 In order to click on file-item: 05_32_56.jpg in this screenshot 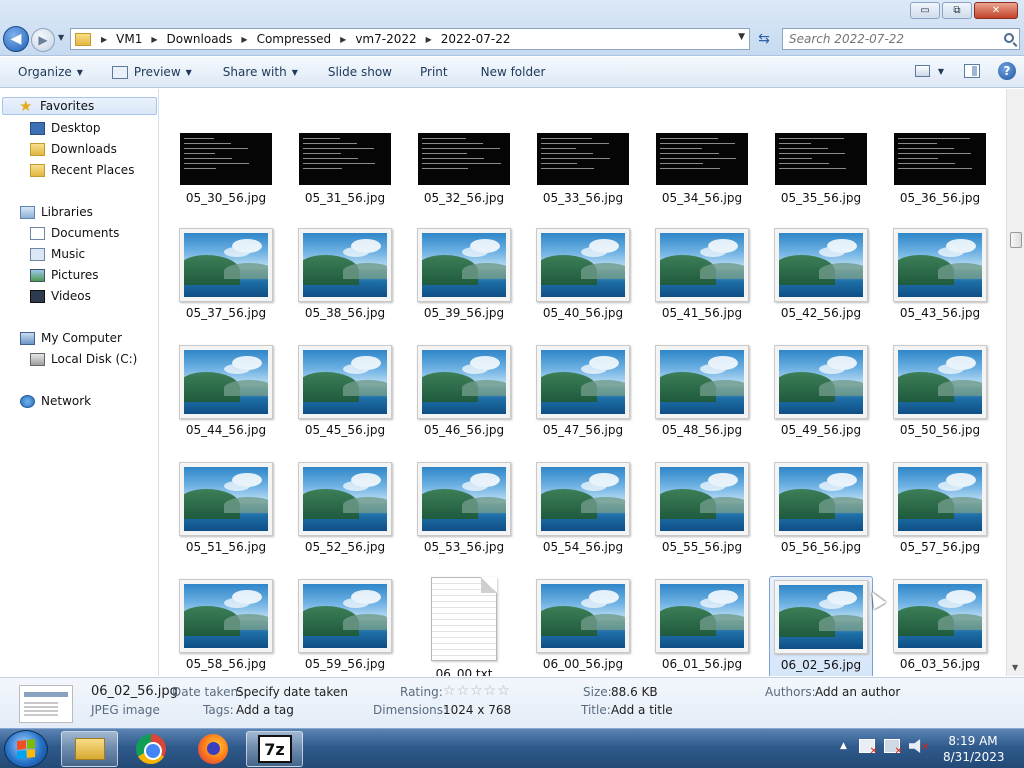, I will do `click(464, 167)`.